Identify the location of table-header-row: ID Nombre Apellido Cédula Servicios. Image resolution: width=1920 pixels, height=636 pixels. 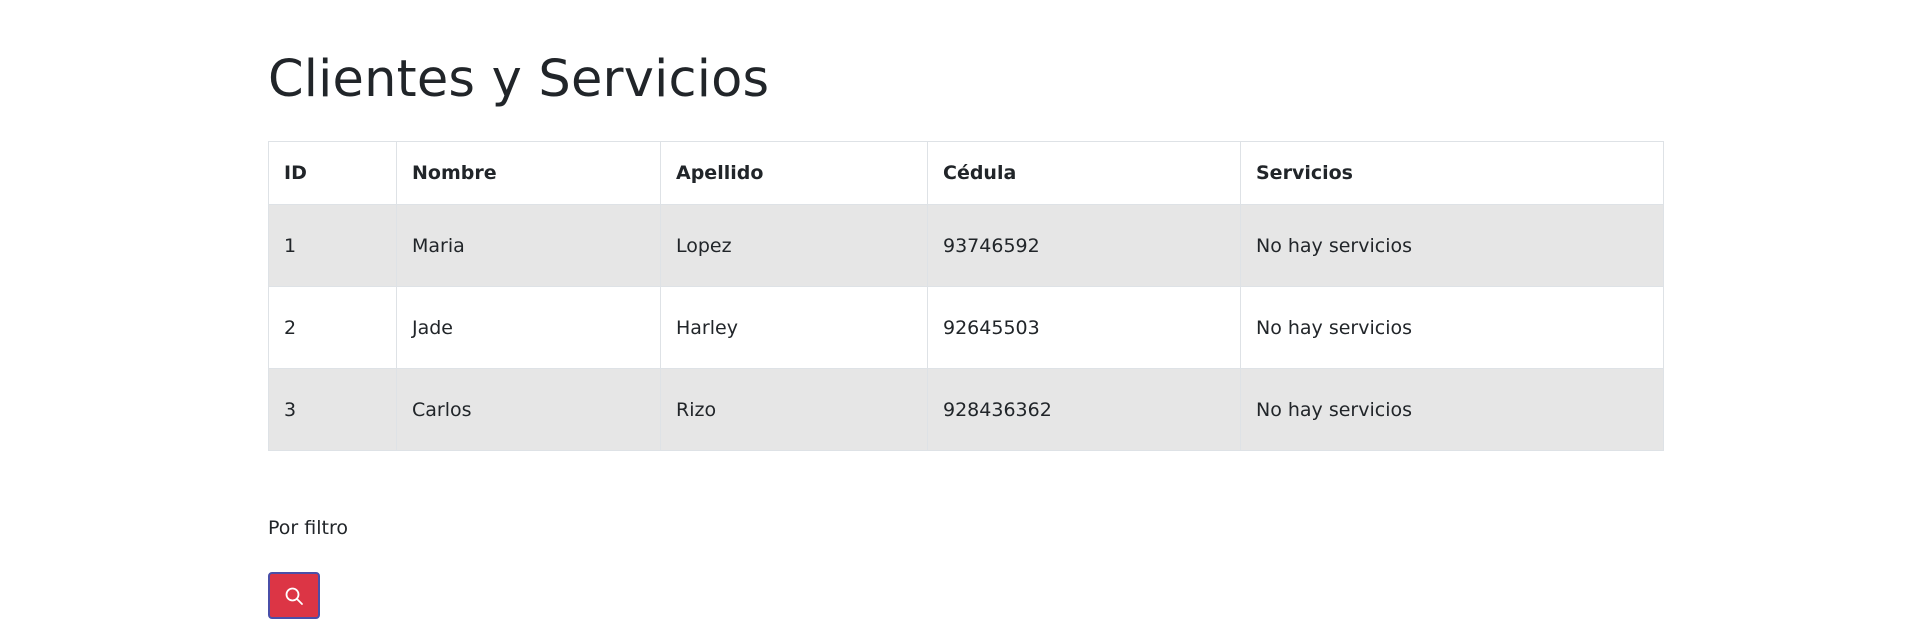
(966, 173).